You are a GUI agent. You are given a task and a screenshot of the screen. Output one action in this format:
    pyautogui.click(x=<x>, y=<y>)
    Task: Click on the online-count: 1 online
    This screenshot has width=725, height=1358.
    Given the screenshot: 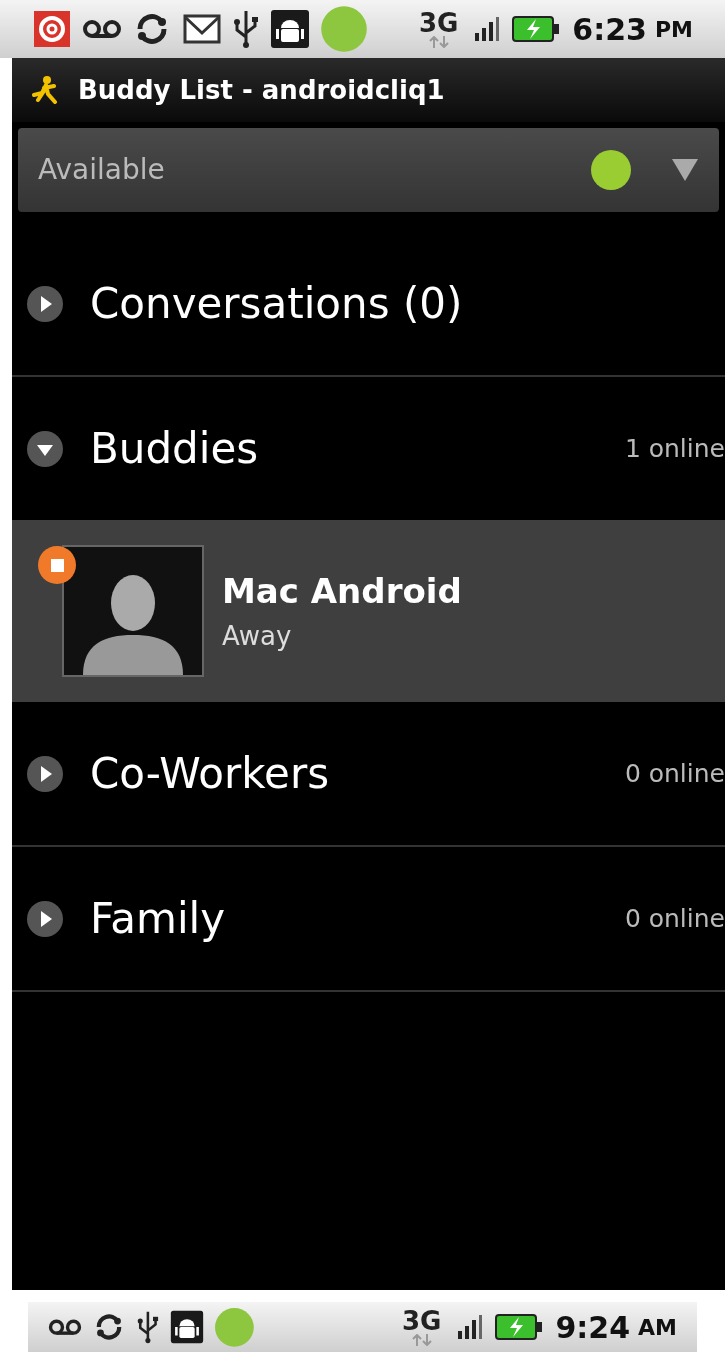 What is the action you would take?
    pyautogui.click(x=674, y=448)
    